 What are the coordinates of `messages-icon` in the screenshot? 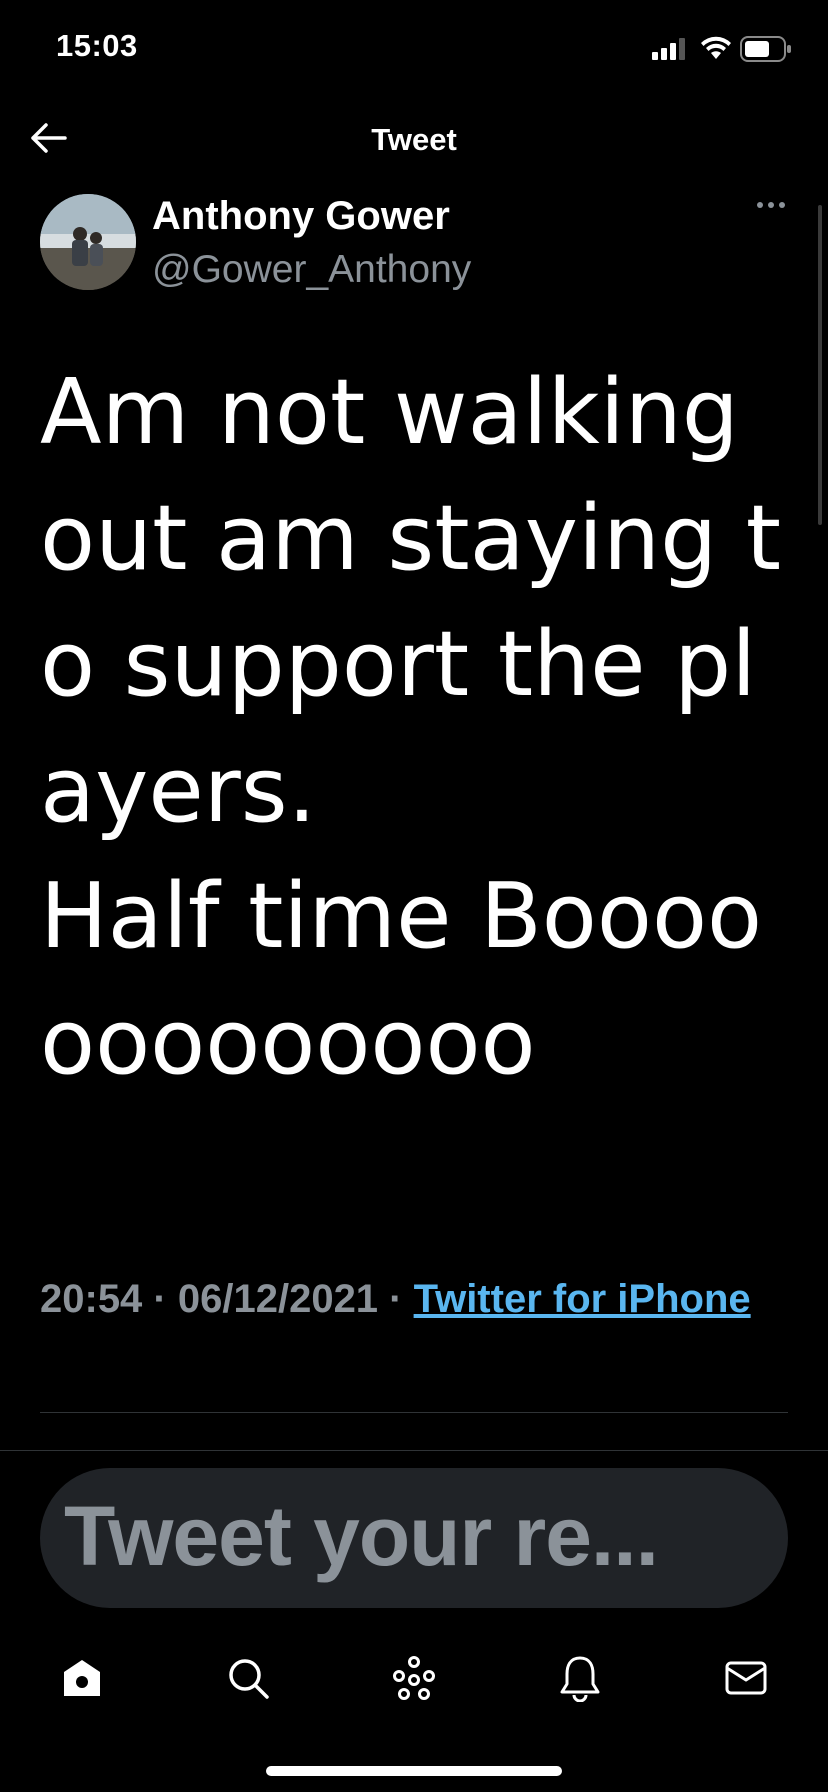 It's located at (746, 1678).